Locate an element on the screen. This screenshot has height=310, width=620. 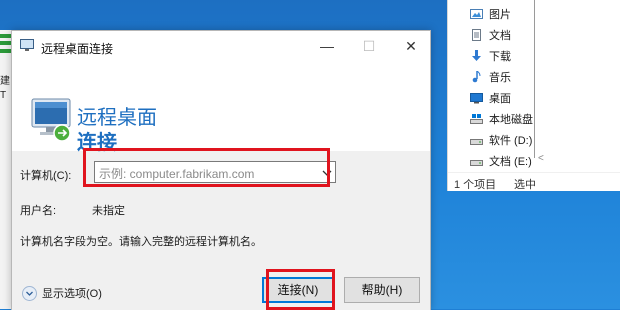
nav-item-downloads: 下载 is located at coordinates (490, 56).